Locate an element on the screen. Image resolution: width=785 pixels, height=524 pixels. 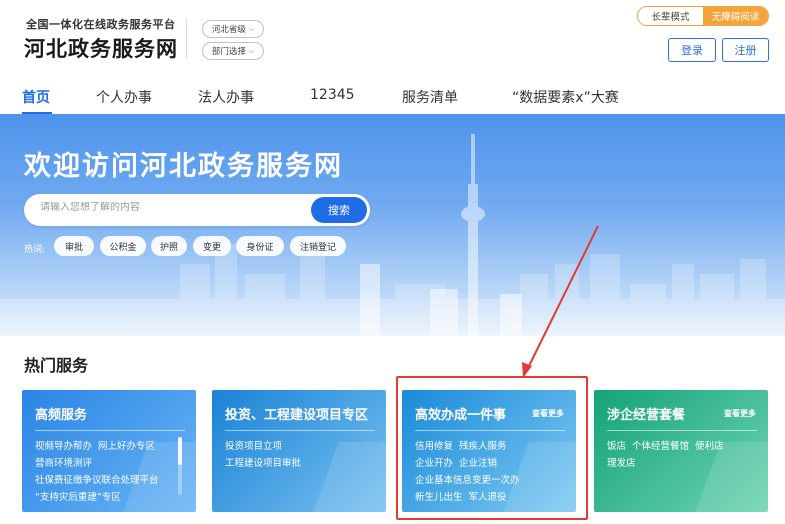
hot-words-label: 热词: is located at coordinates (35, 250).